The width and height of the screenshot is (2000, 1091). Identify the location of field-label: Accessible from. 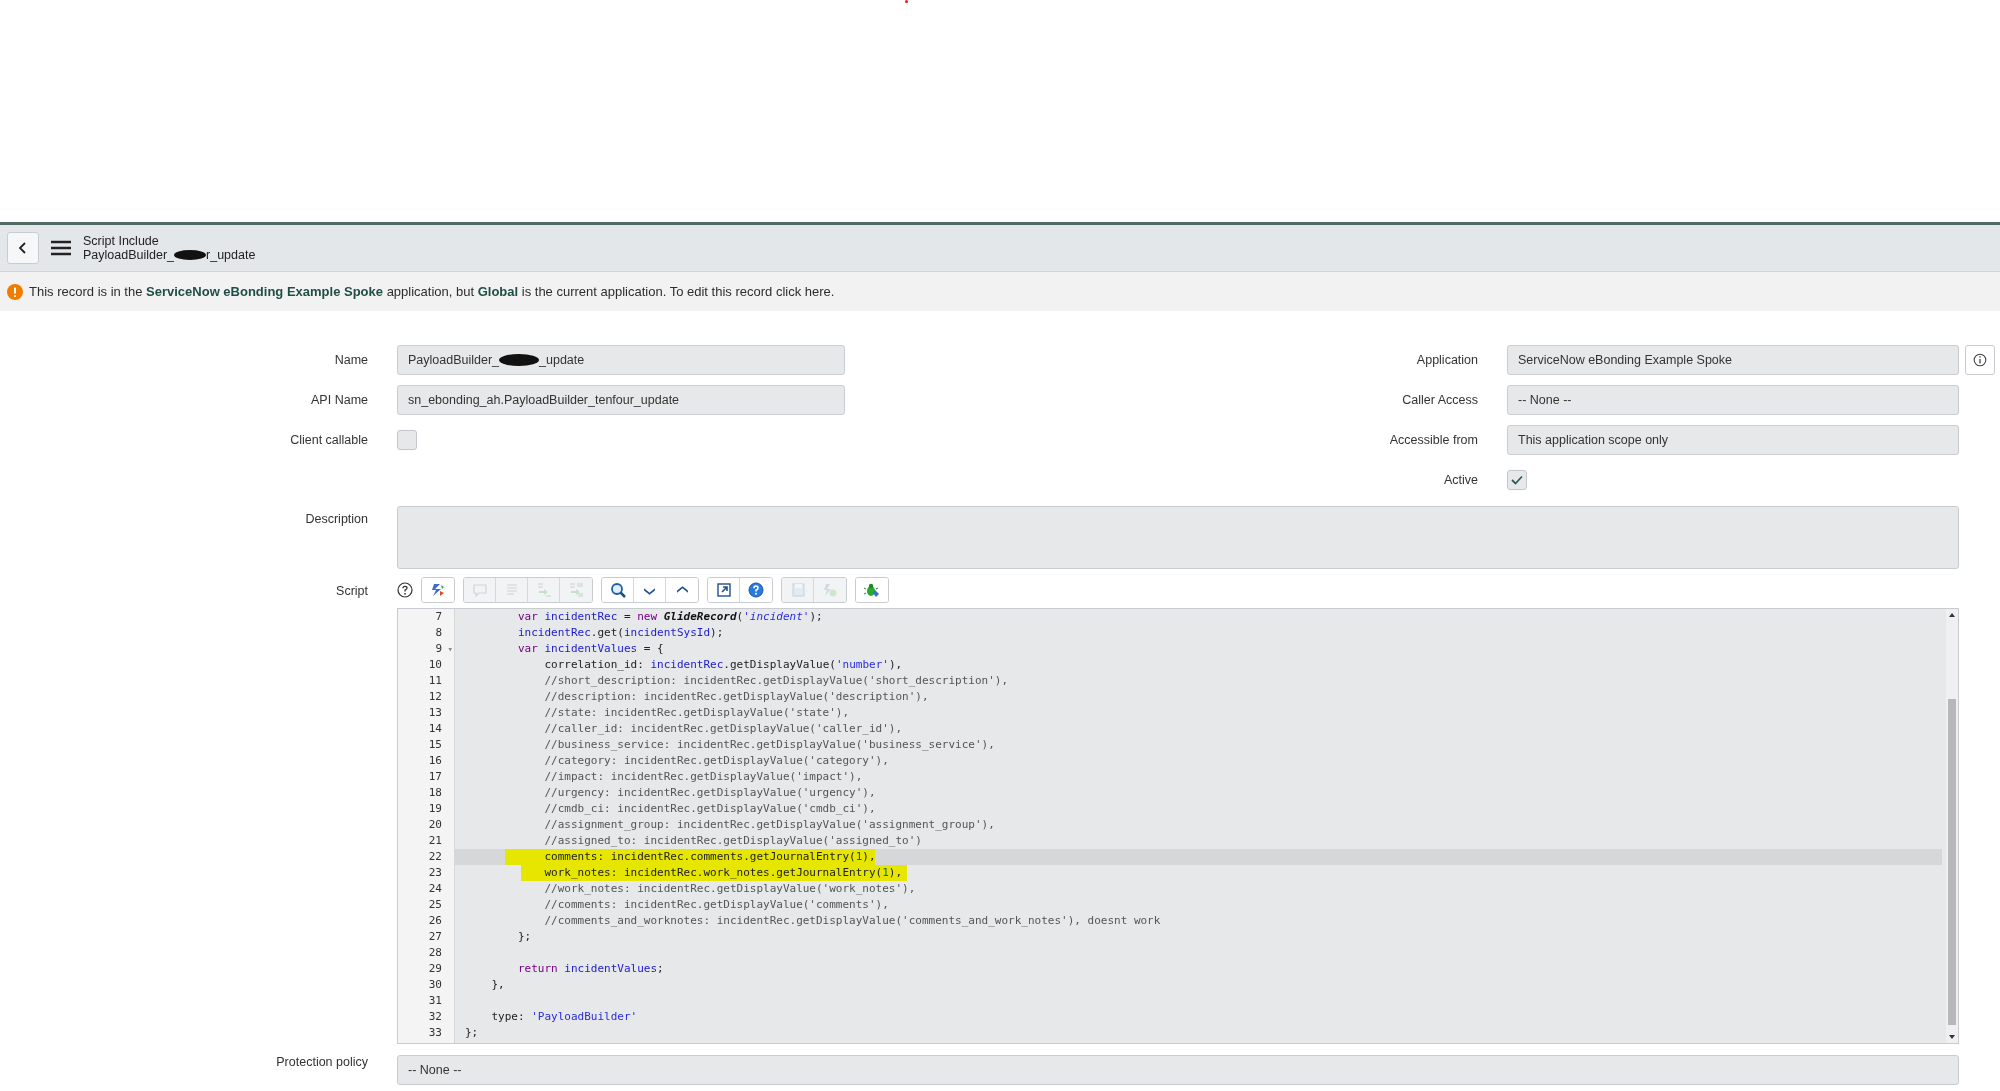
(1433, 440).